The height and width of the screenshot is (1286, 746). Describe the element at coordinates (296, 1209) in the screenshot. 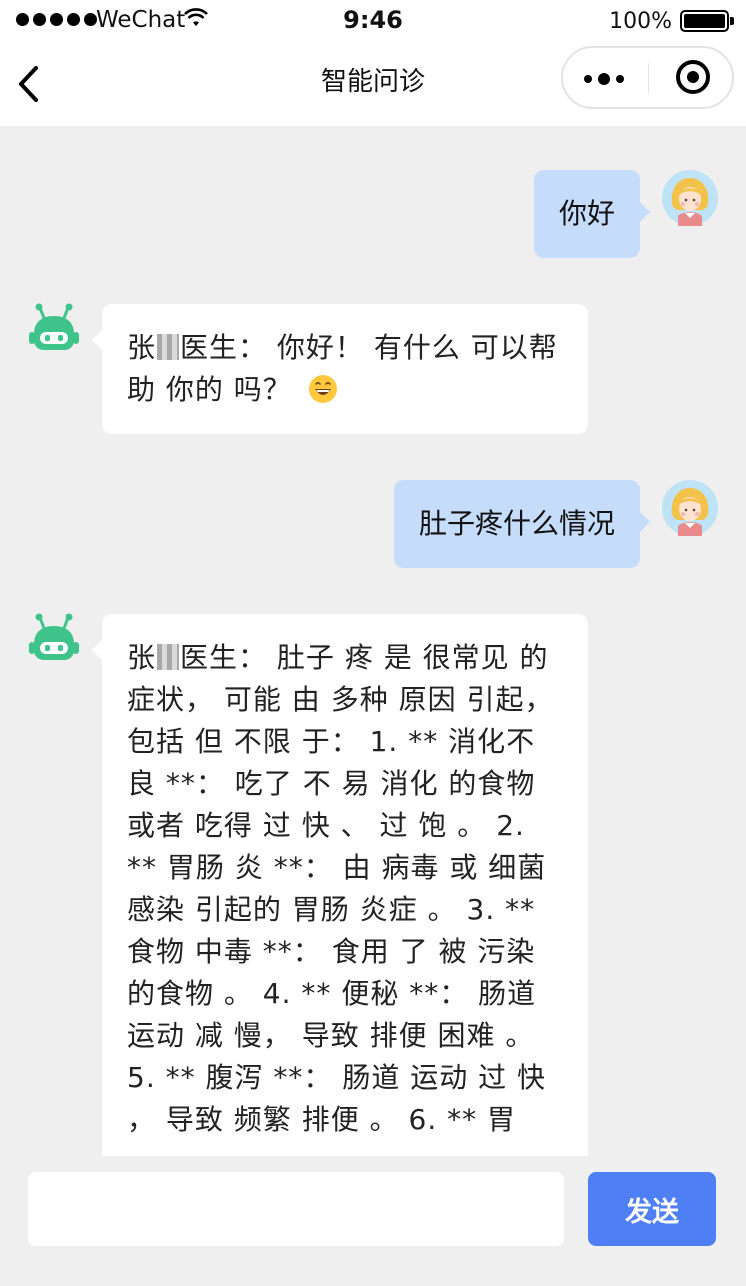

I see `message-input` at that location.